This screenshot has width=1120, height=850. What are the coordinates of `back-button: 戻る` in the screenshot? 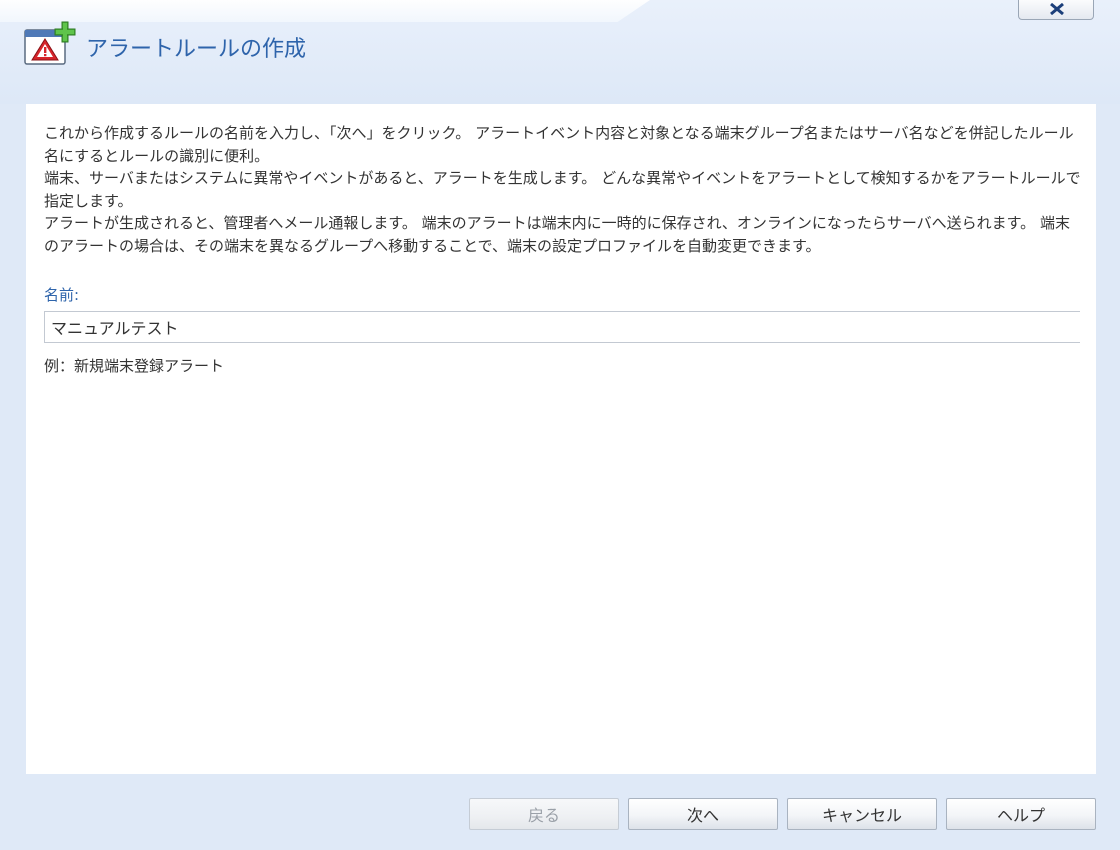 It's located at (544, 814).